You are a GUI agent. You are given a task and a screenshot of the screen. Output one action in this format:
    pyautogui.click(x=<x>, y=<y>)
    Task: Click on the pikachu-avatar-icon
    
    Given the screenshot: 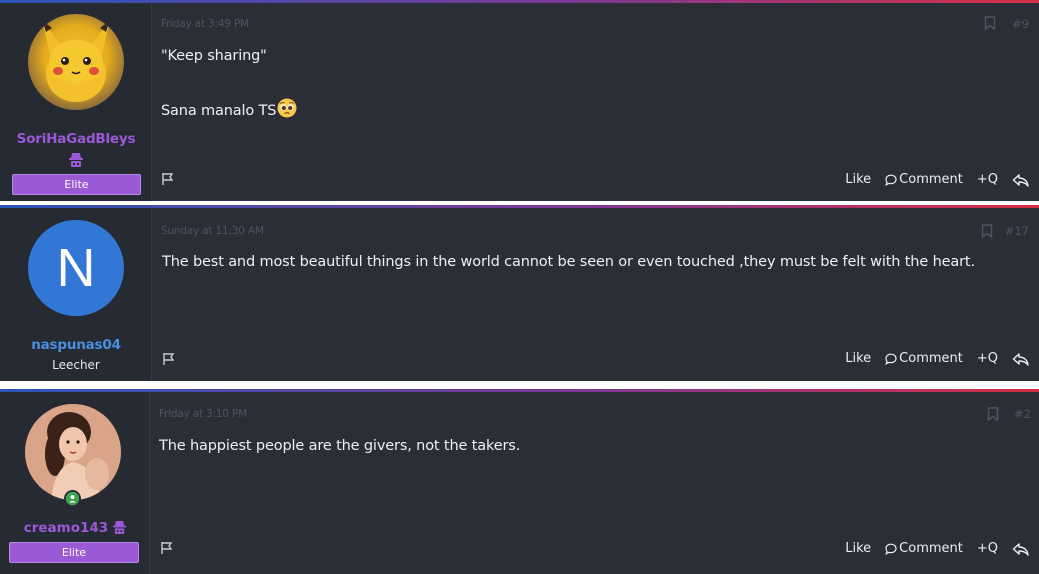 What is the action you would take?
    pyautogui.click(x=76, y=61)
    